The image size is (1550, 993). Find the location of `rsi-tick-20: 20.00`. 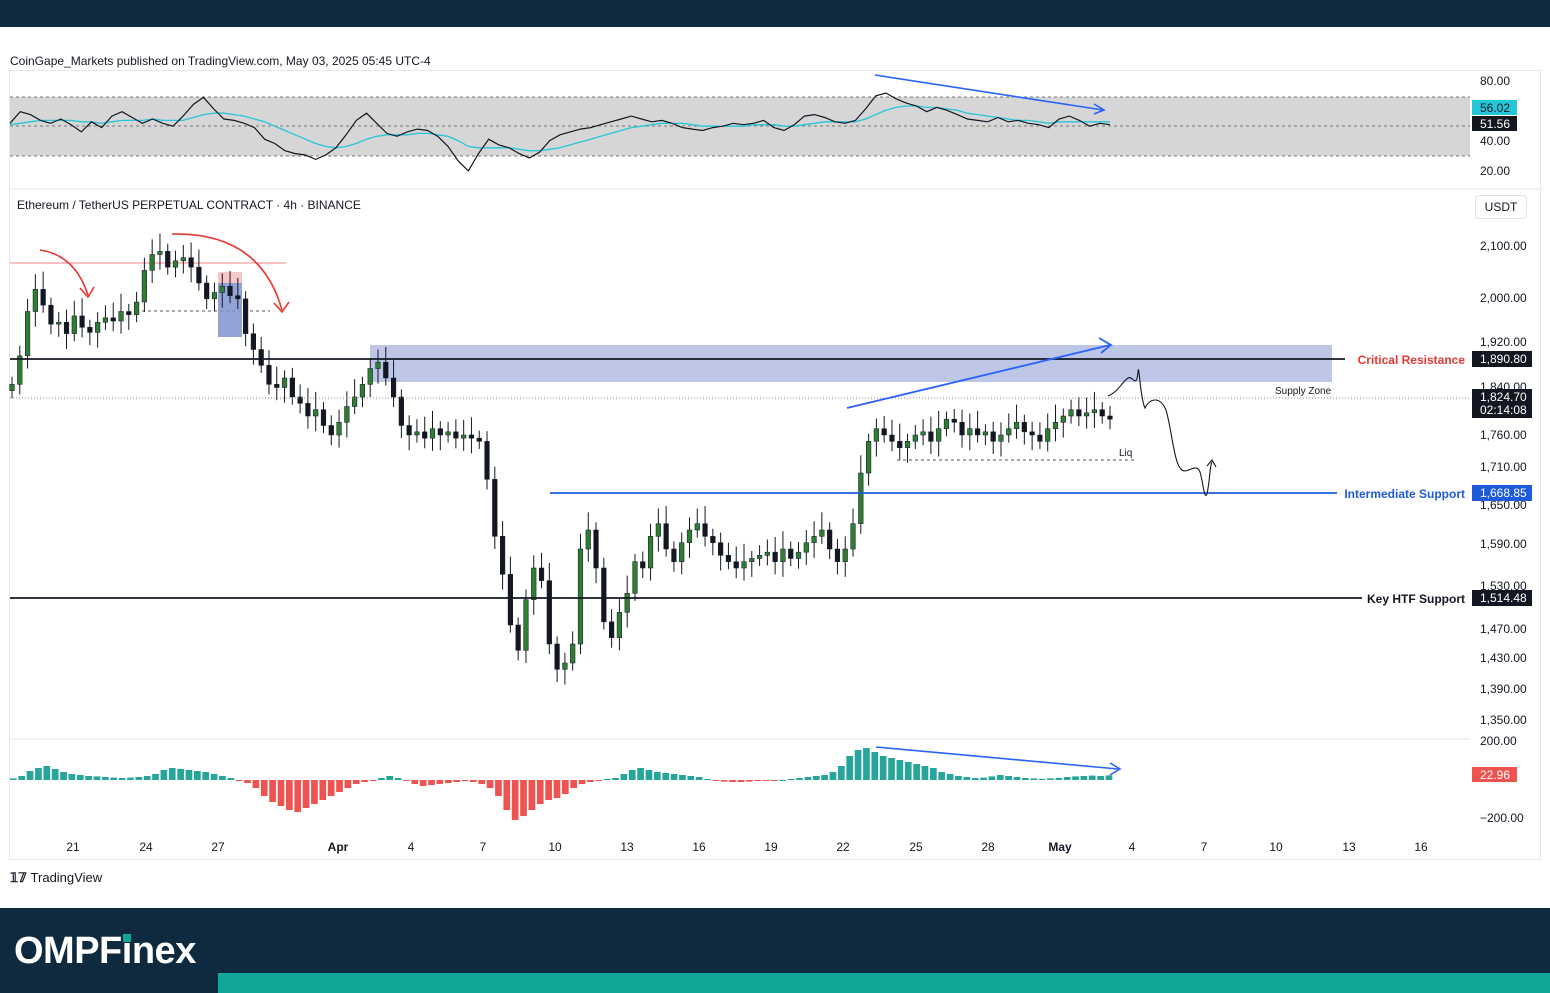

rsi-tick-20: 20.00 is located at coordinates (1495, 171).